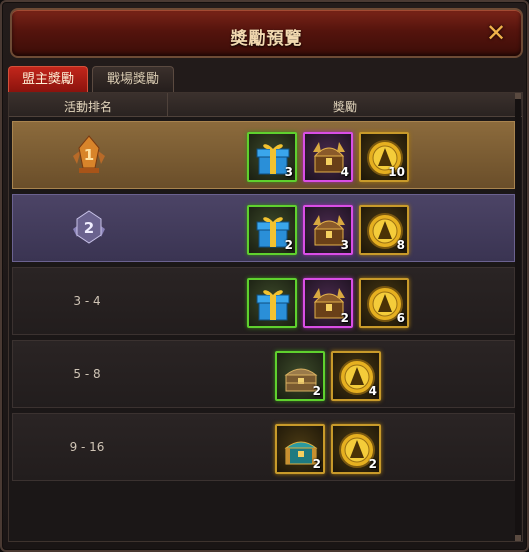 This screenshot has height=552, width=529. Describe the element at coordinates (266, 39) in the screenshot. I see `window-title: 獎勵預覽` at that location.